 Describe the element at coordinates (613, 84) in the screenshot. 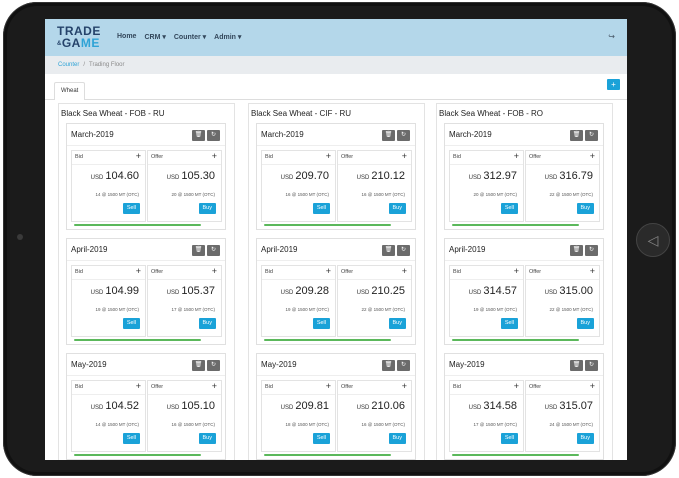

I see `add-tab-button: +` at that location.